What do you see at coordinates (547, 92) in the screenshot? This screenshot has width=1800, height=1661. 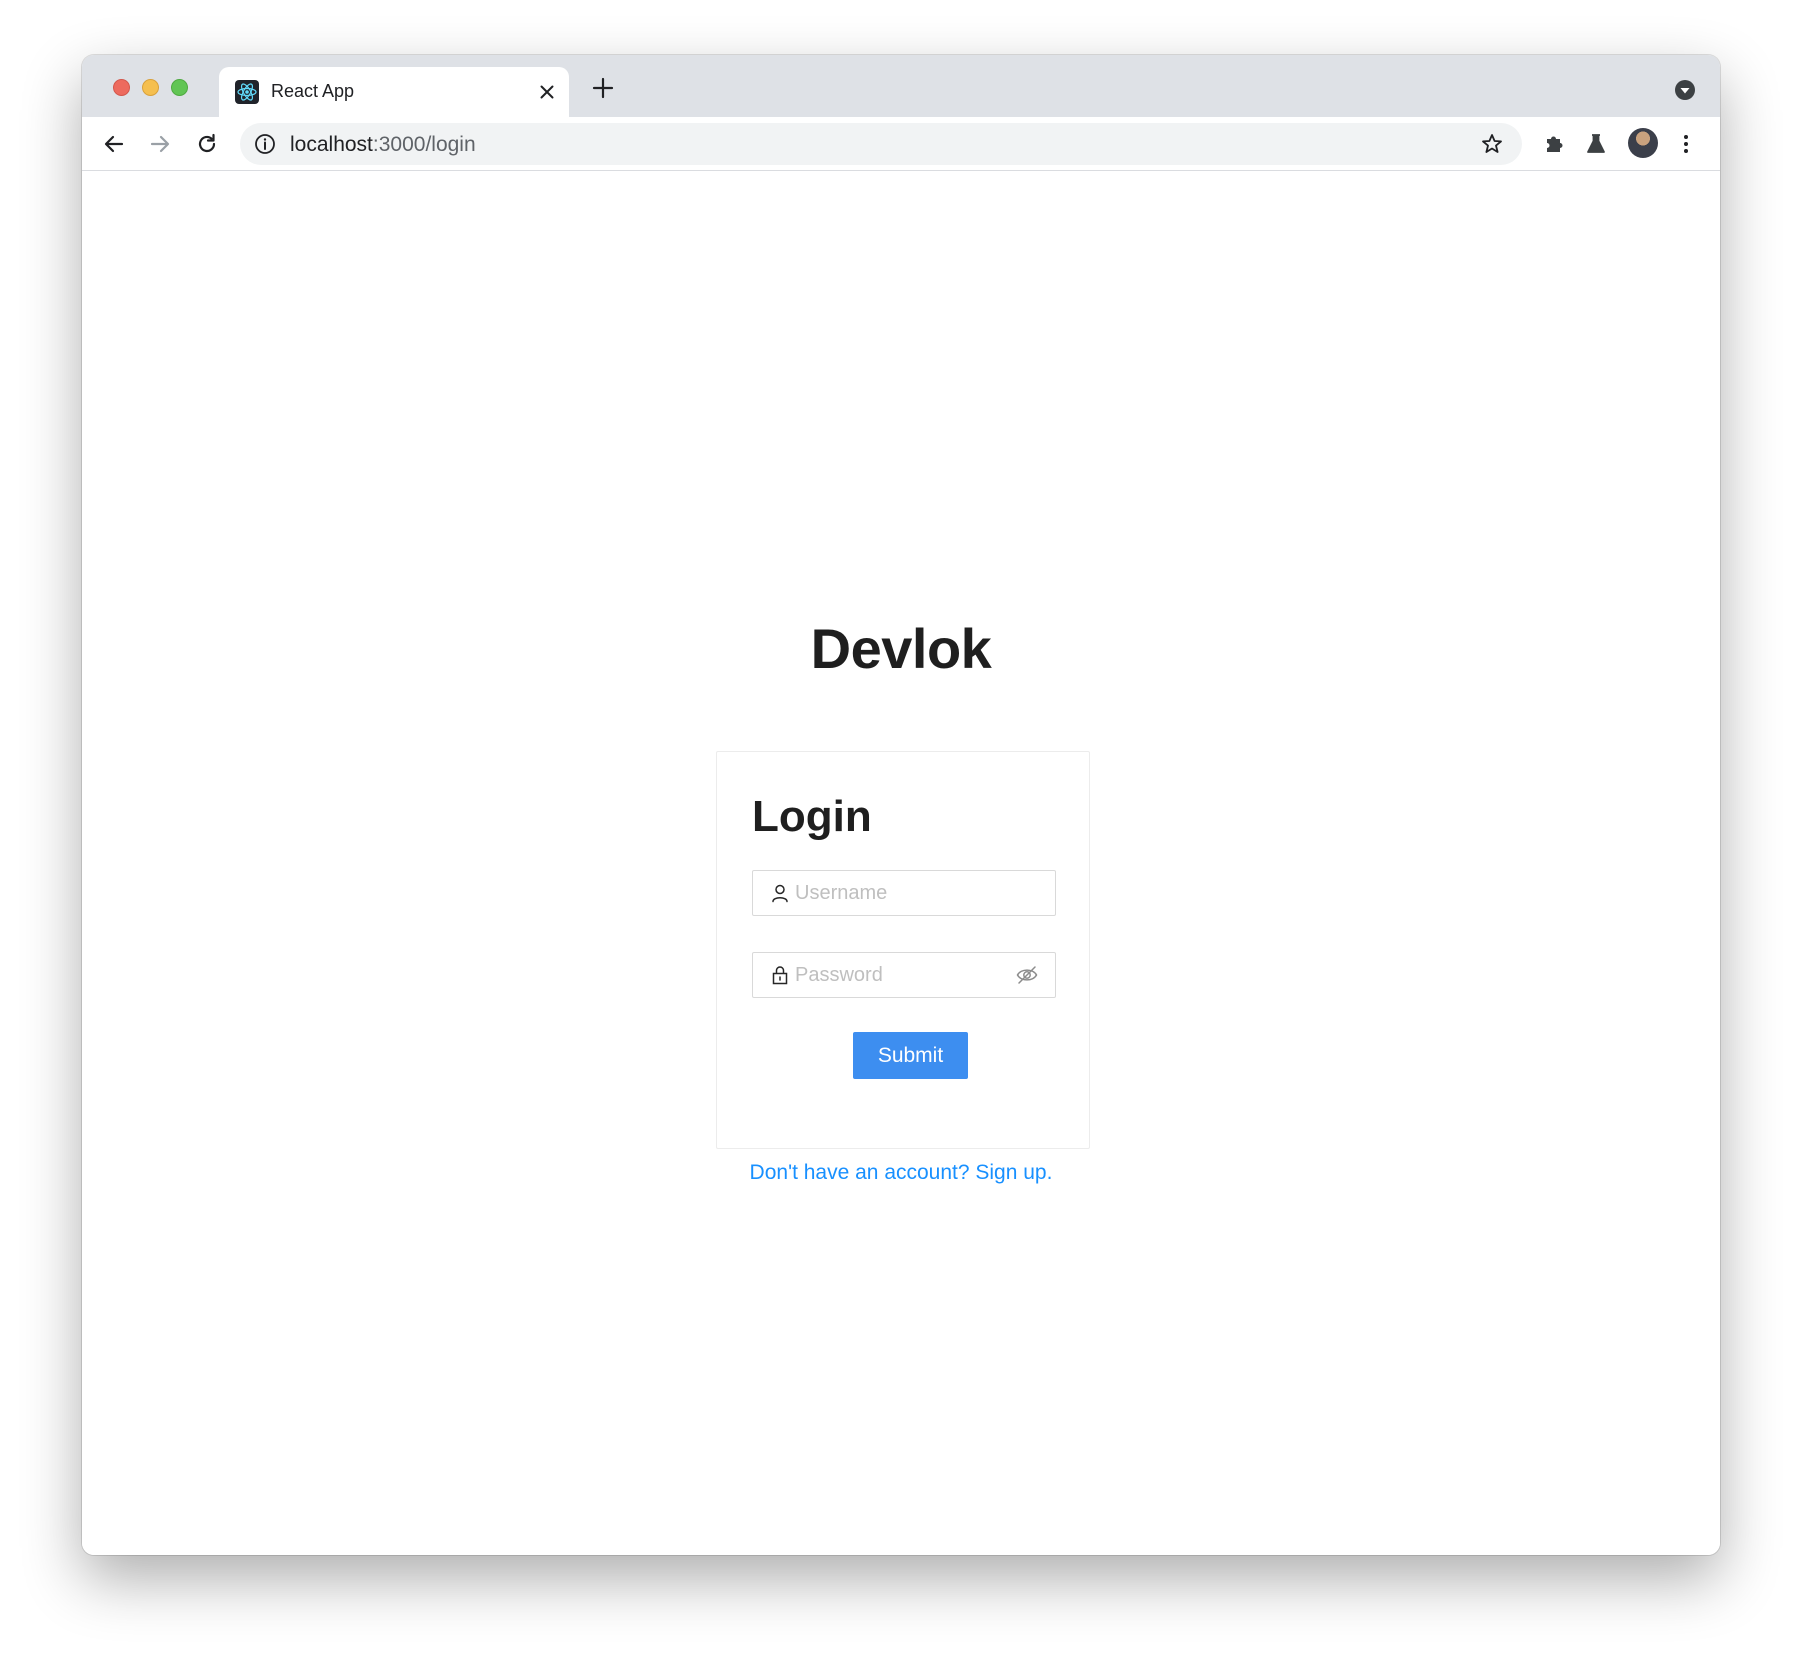 I see `close-tab-icon` at bounding box center [547, 92].